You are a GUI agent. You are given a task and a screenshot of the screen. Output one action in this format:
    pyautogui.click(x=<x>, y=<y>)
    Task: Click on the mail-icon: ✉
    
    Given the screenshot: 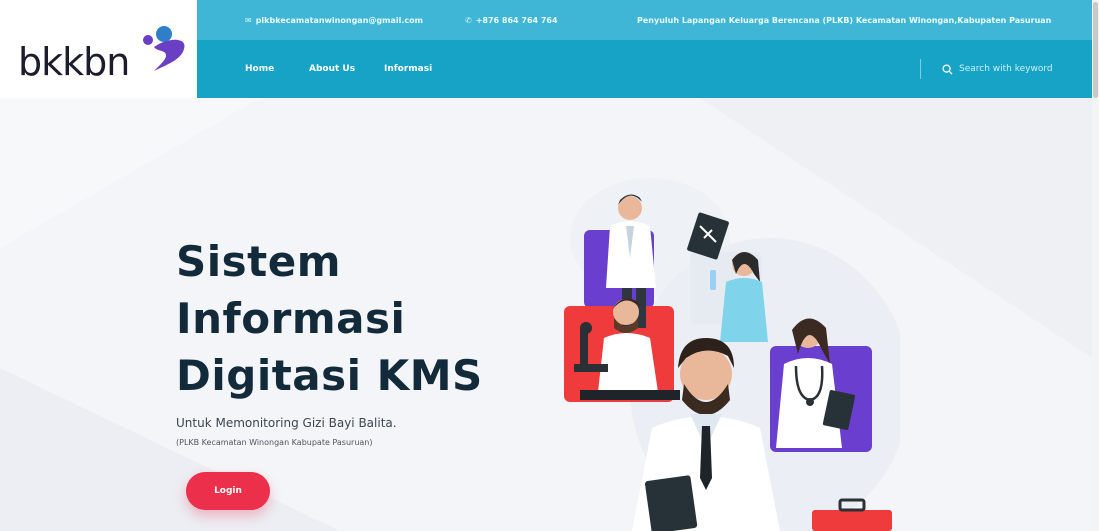 What is the action you would take?
    pyautogui.click(x=248, y=20)
    